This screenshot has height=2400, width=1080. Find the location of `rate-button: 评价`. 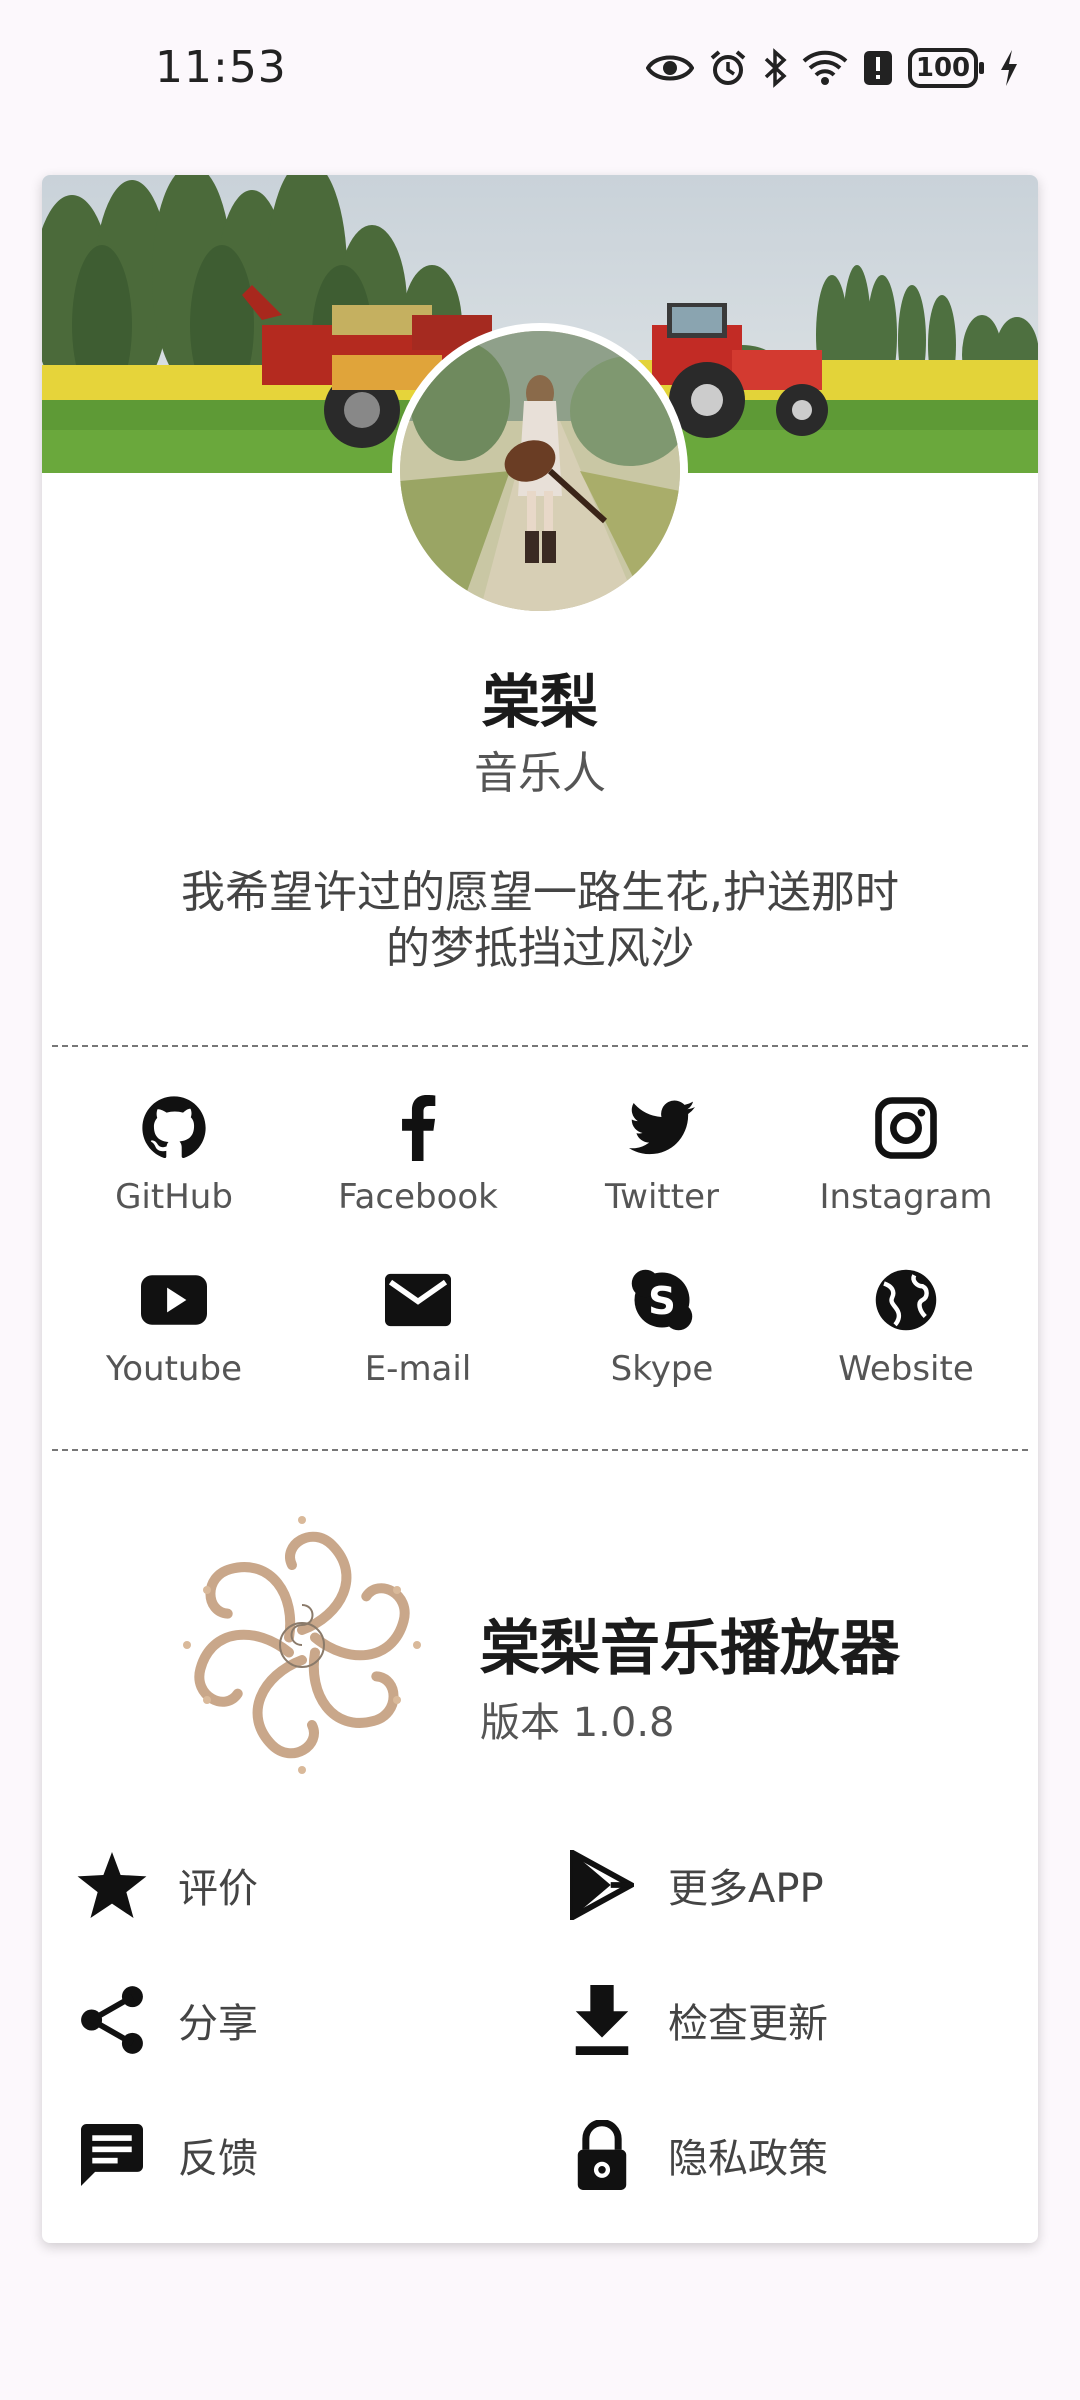

rate-button: 评价 is located at coordinates (165, 1885).